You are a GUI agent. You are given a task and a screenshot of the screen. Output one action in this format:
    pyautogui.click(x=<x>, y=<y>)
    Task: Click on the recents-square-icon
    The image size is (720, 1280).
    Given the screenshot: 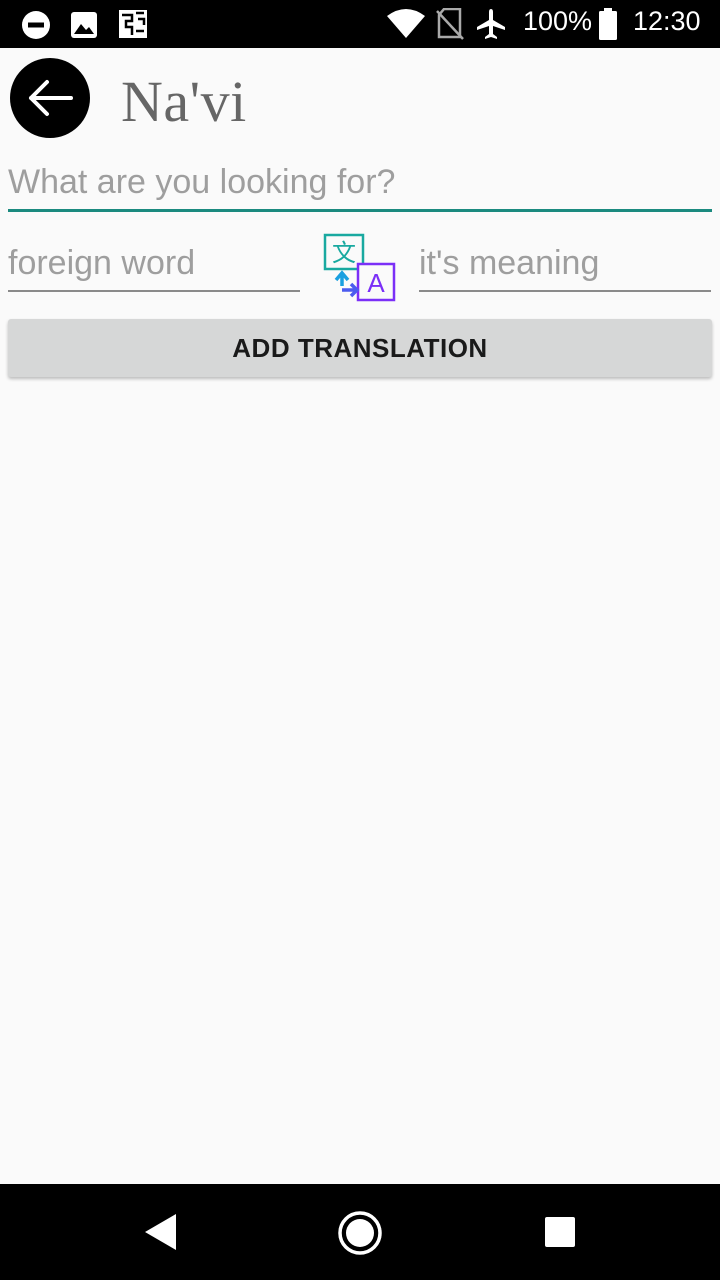 What is the action you would take?
    pyautogui.click(x=560, y=1232)
    